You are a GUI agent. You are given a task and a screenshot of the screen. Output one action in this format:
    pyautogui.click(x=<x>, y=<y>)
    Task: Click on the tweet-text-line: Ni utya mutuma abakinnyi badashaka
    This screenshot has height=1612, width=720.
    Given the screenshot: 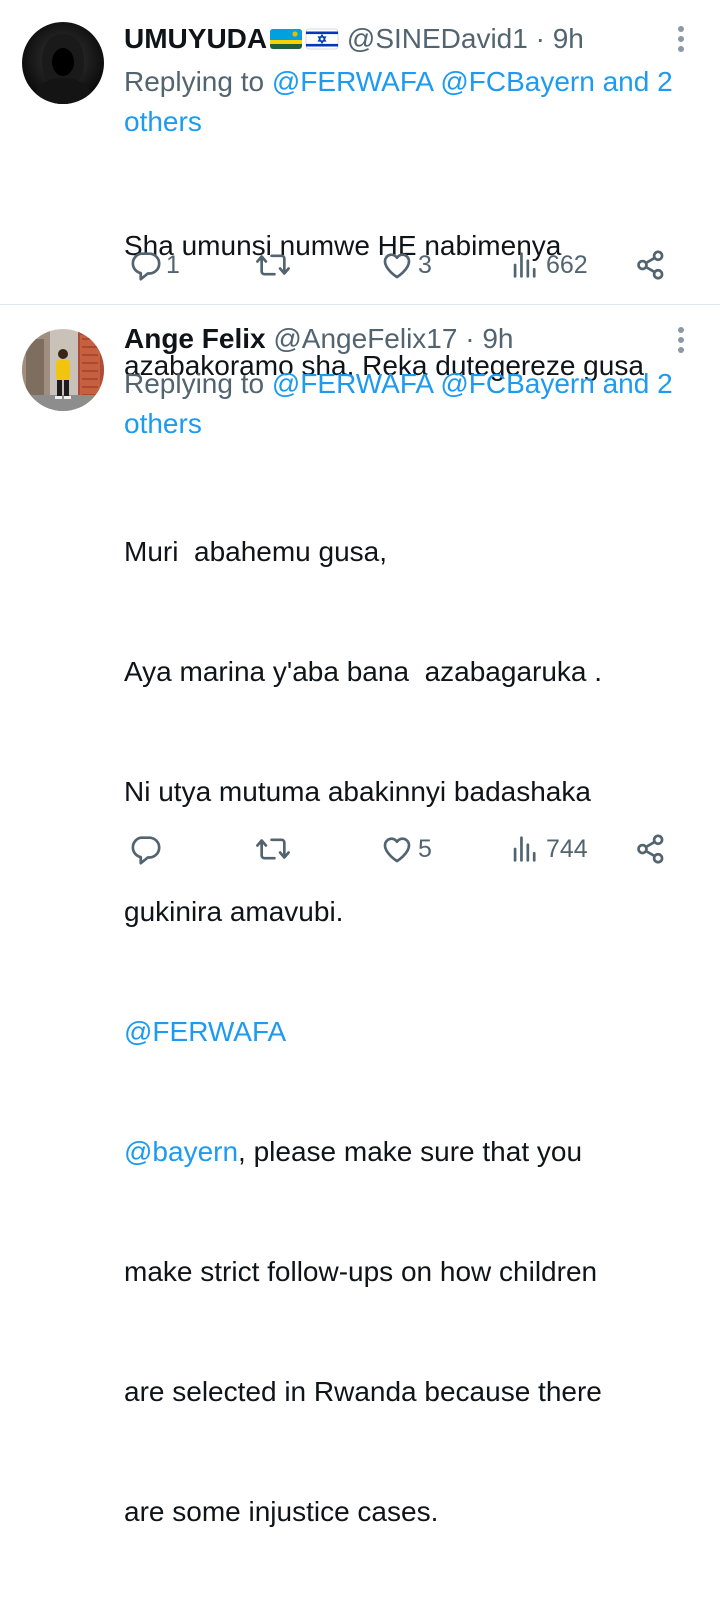 What is the action you would take?
    pyautogui.click(x=357, y=791)
    